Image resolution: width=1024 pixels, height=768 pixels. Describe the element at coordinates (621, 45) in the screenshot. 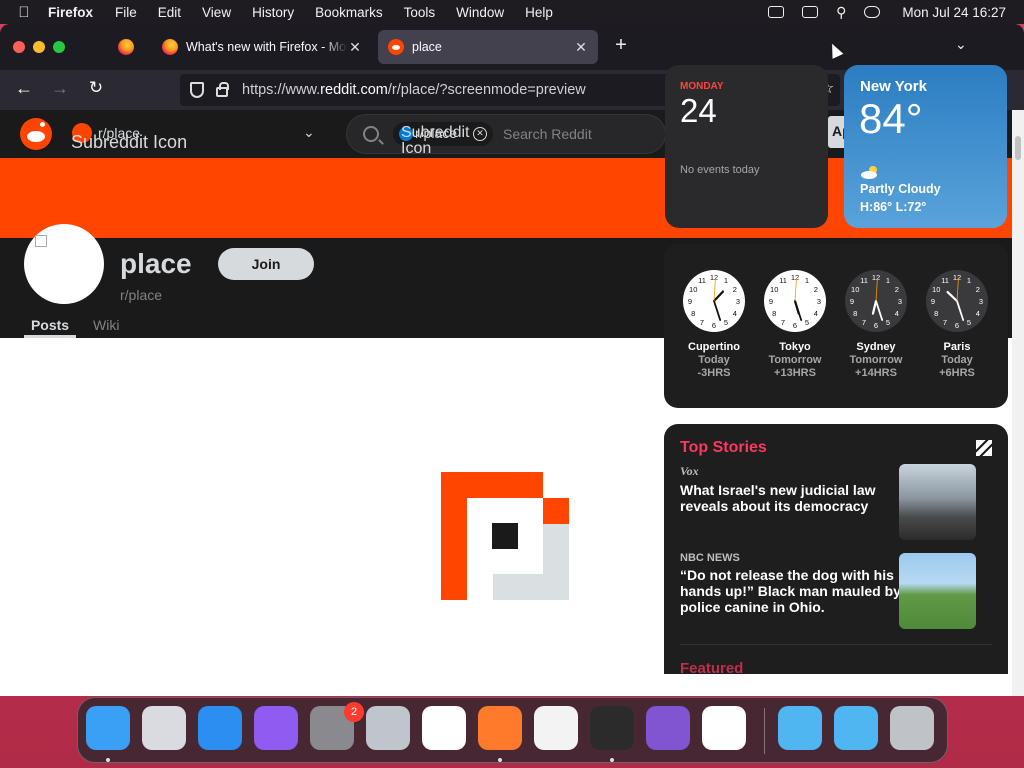

I see `new-tab-button: +` at that location.